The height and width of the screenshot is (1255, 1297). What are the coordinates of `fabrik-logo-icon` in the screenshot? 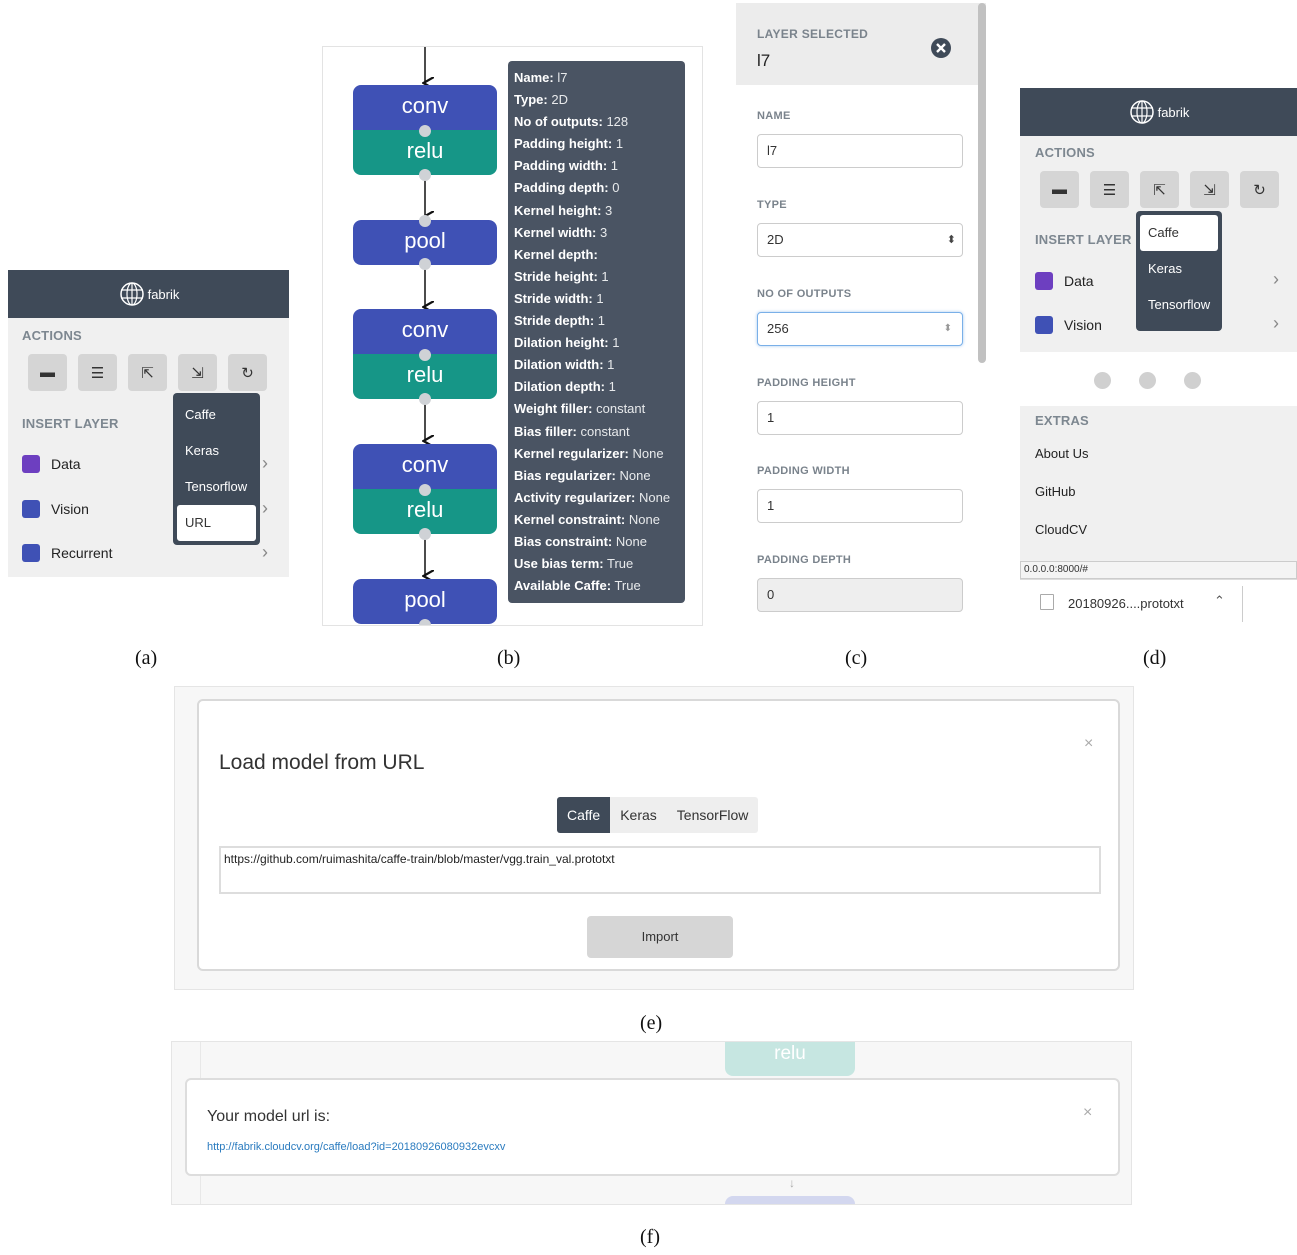 It's located at (131, 294).